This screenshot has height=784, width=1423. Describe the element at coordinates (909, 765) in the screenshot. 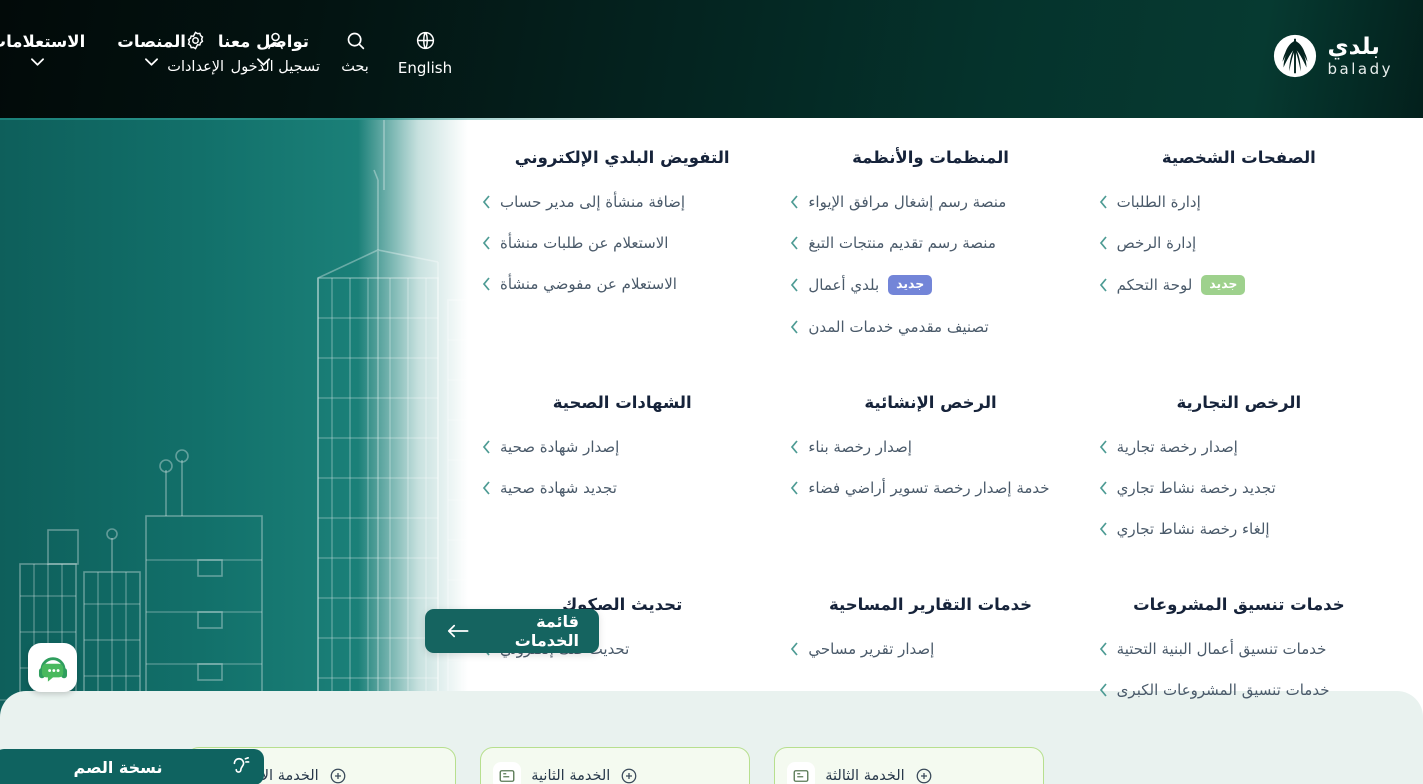

I see `service-card: الخدمة الثالثة` at that location.